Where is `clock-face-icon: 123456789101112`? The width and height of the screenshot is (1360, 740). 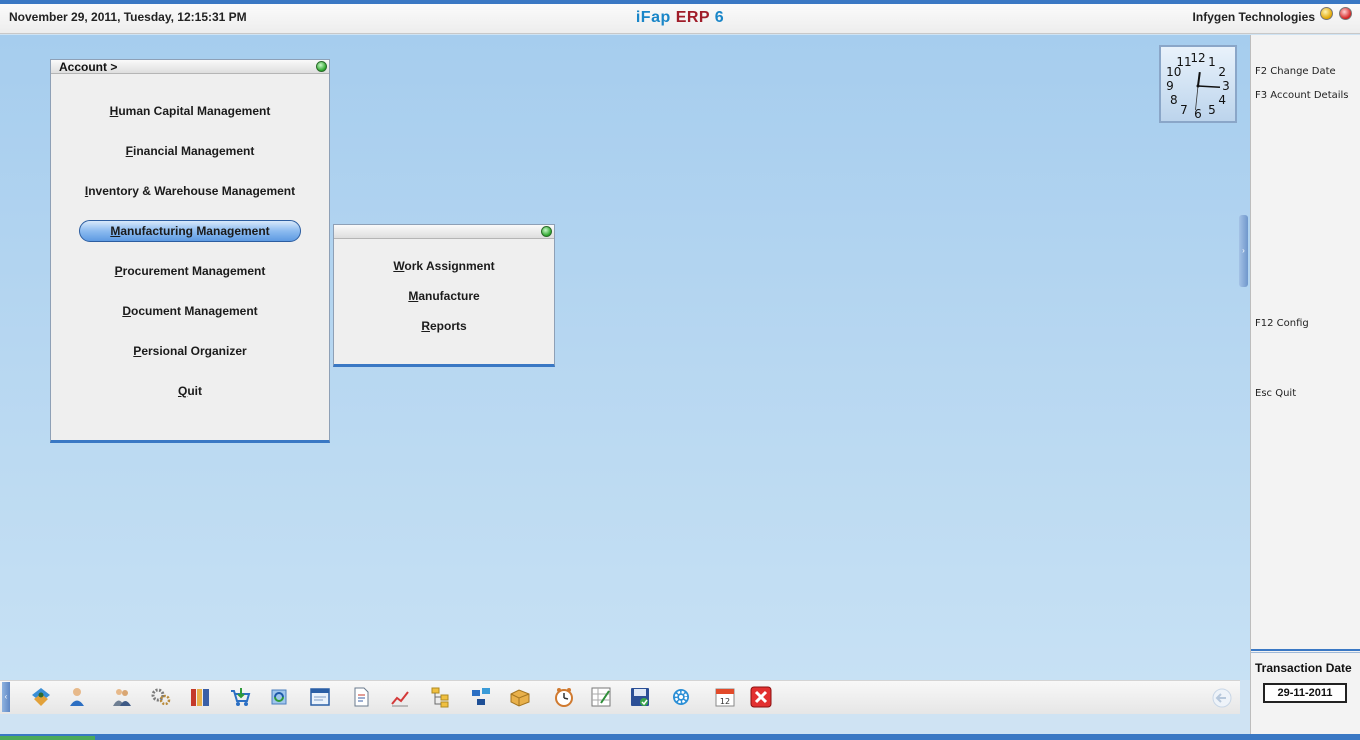
clock-face-icon: 123456789101112 is located at coordinates (1198, 86).